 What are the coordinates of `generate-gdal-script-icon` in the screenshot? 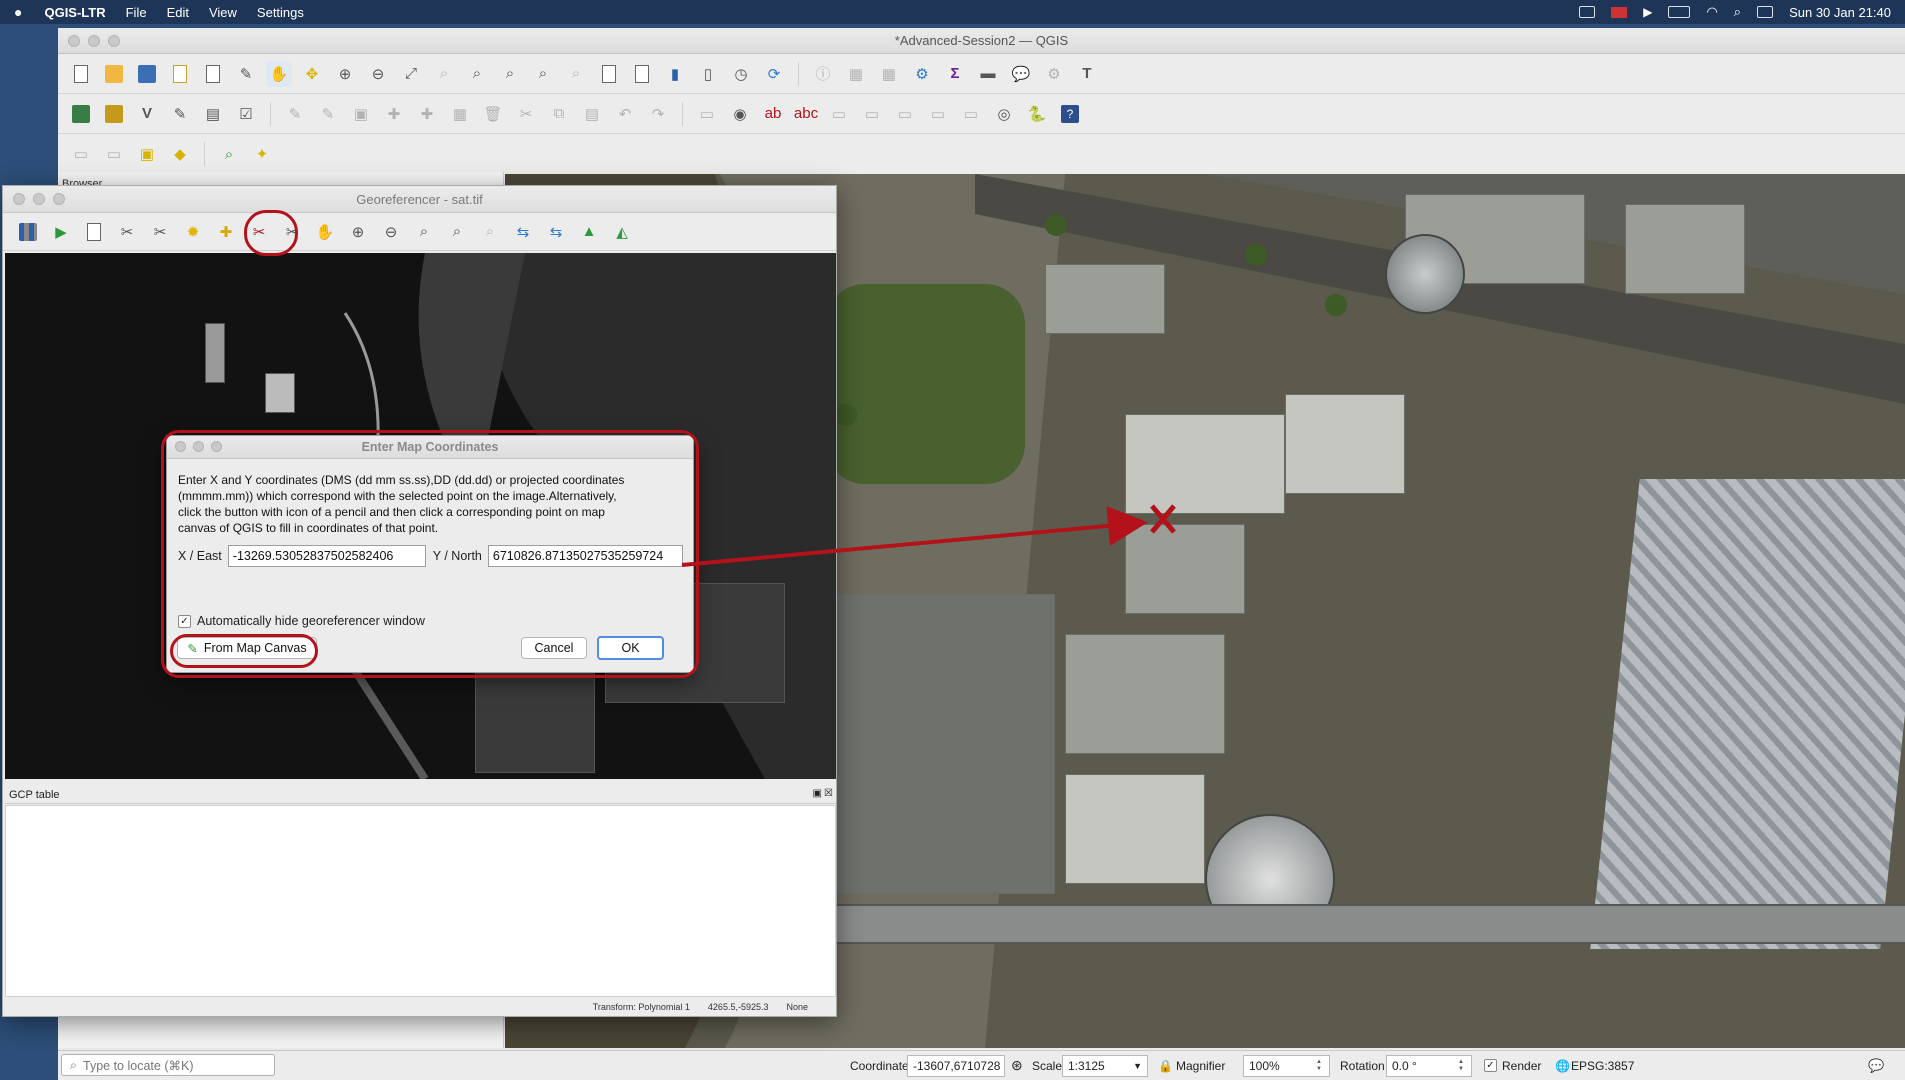 It's located at (94, 232).